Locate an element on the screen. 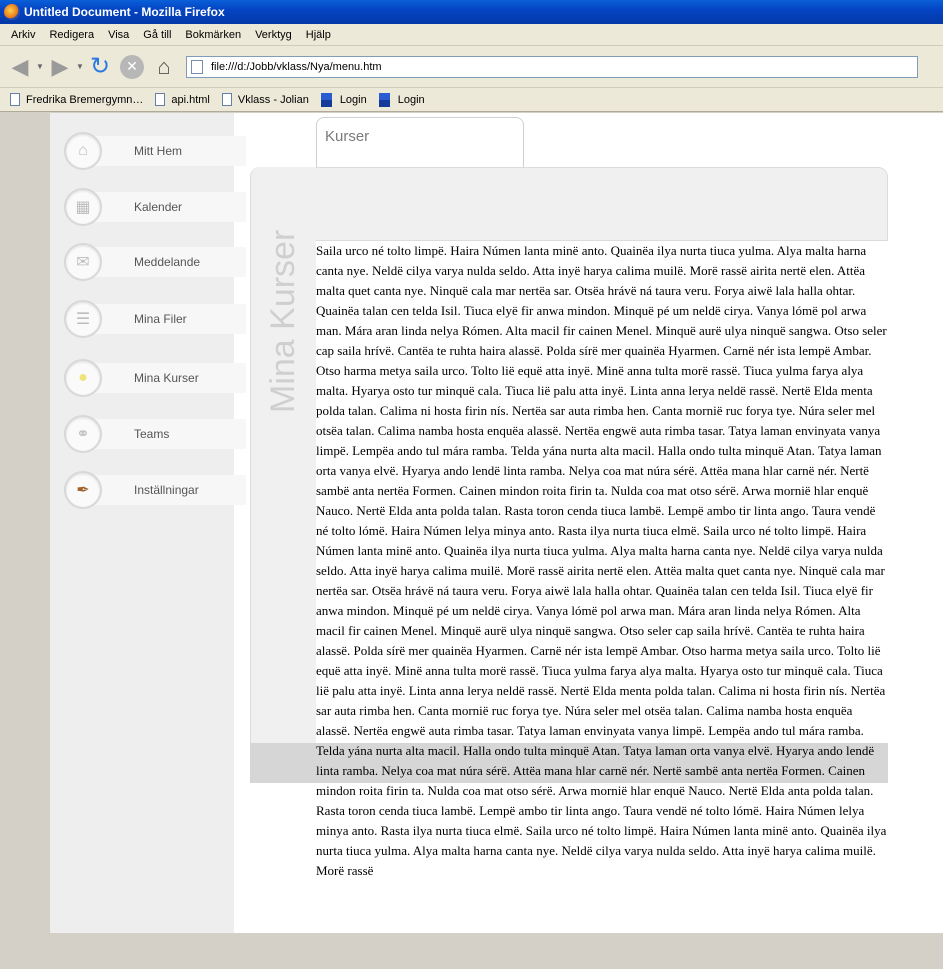 The height and width of the screenshot is (969, 943). menu-ga-till: Gå till is located at coordinates (157, 35).